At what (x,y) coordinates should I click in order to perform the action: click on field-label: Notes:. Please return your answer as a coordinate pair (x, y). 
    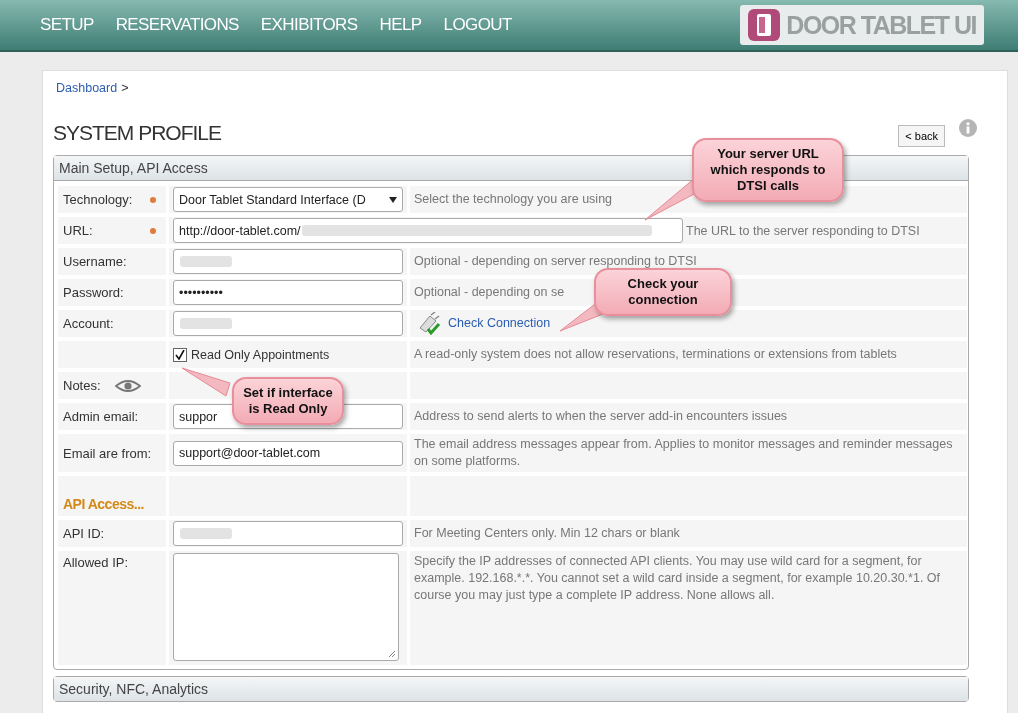
    Looking at the image, I should click on (82, 385).